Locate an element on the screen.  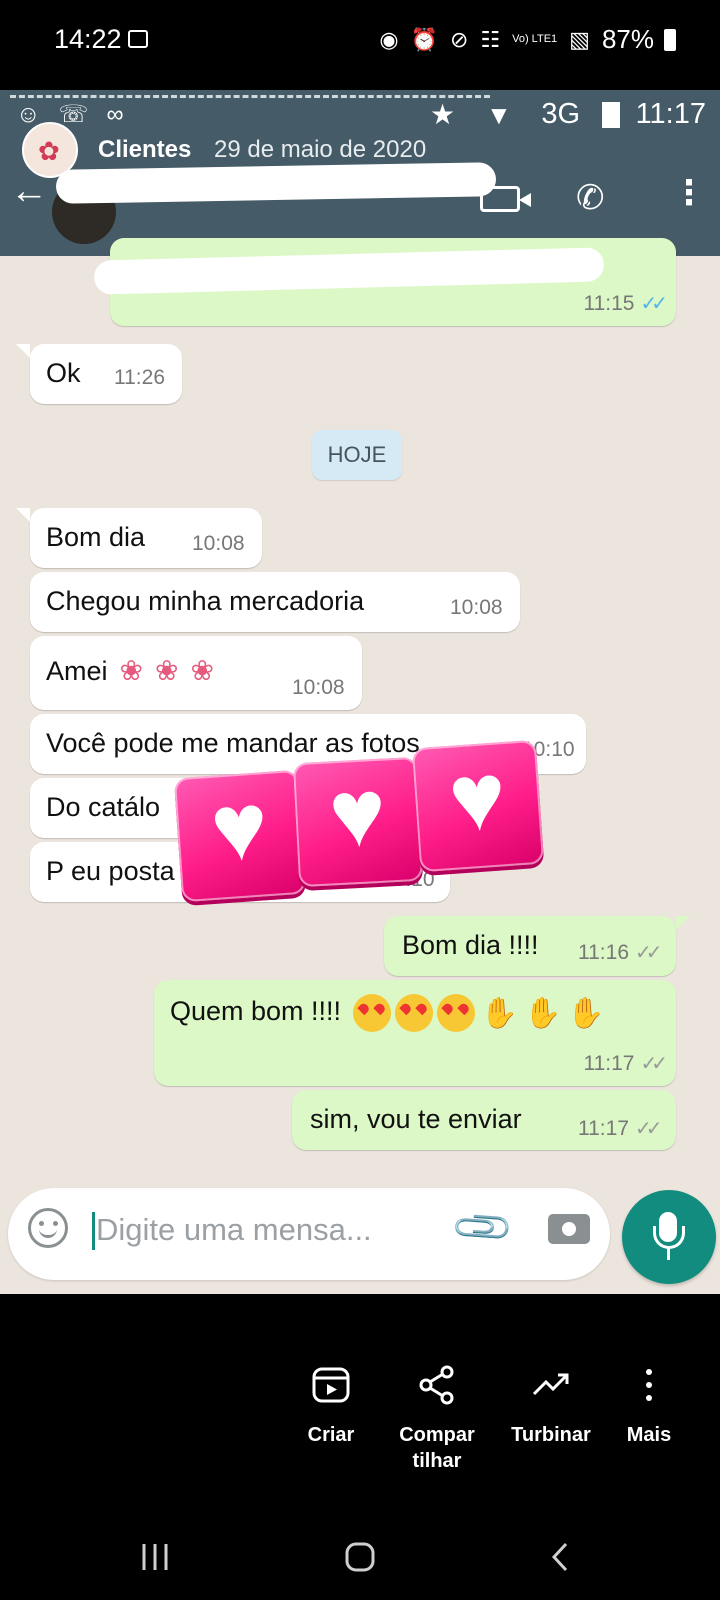
flower-icon: ✿ is located at coordinates (49, 151).